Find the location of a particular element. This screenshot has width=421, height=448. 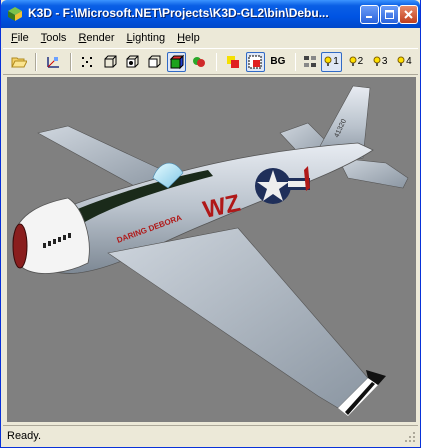

textured-button is located at coordinates (198, 62).